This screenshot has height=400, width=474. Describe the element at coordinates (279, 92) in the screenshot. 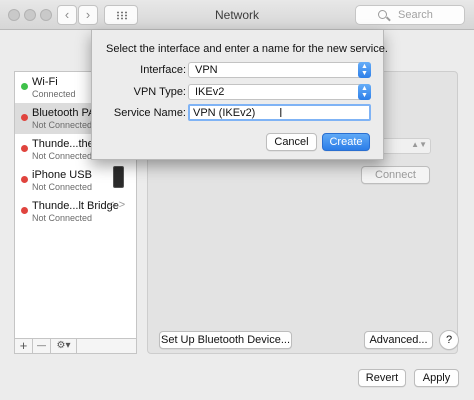

I see `vpn-type-popup: IKEv2 ▲ ▼` at that location.